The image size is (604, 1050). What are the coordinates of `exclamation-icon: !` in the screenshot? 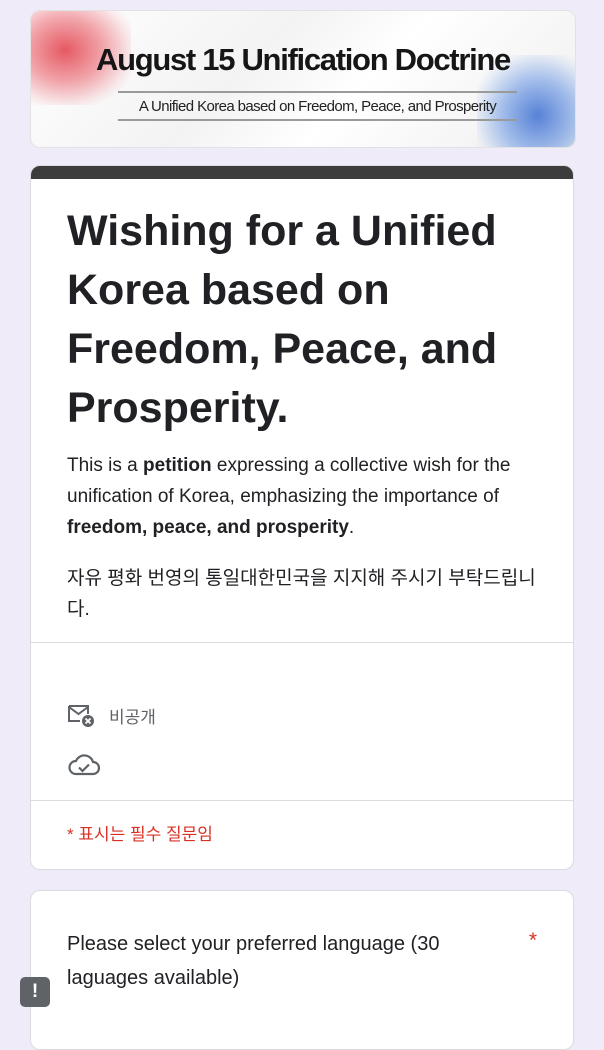 It's located at (35, 991).